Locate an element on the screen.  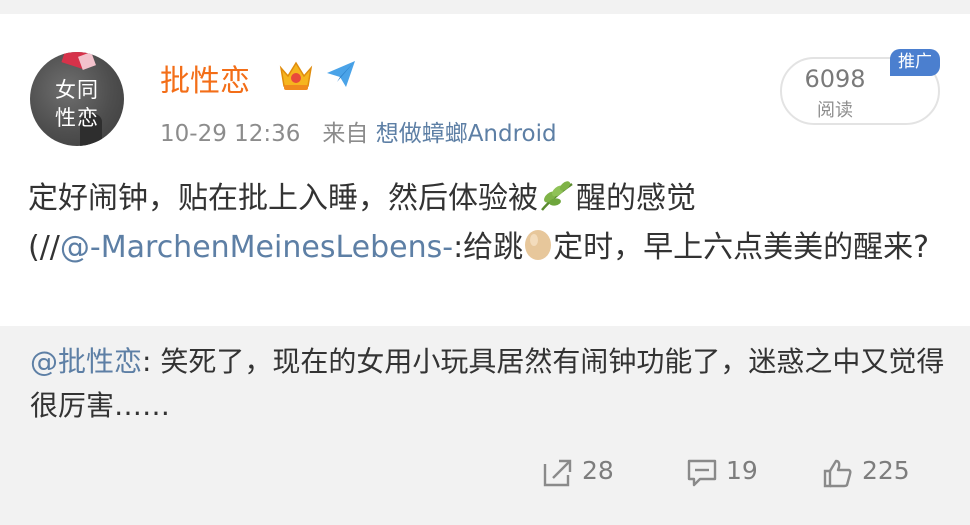
repost-chain-text-1: :给跳 is located at coordinates (488, 247).